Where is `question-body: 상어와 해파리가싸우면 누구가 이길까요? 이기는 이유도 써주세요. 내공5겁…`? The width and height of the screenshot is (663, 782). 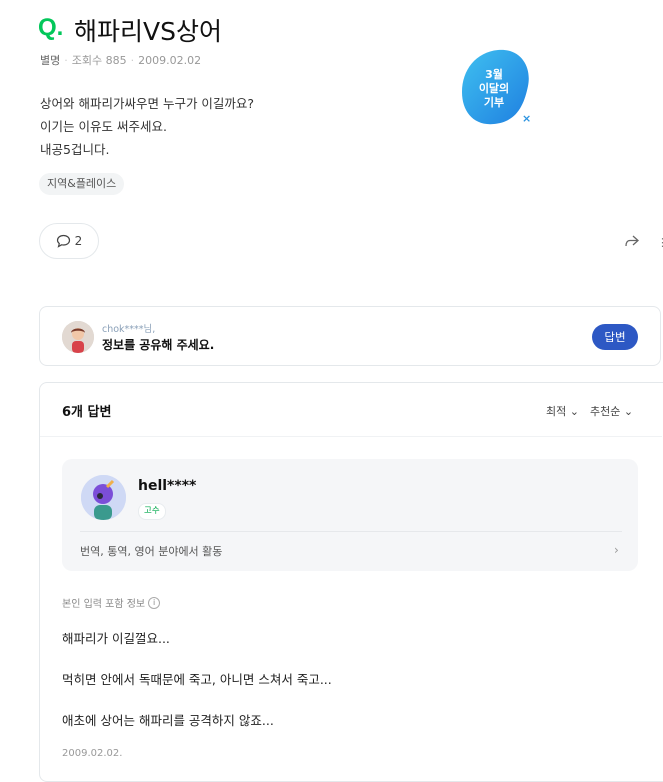
question-body: 상어와 해파리가싸우면 누구가 이길까요? 이기는 이유도 써주세요. 내공5겁… is located at coordinates (147, 126).